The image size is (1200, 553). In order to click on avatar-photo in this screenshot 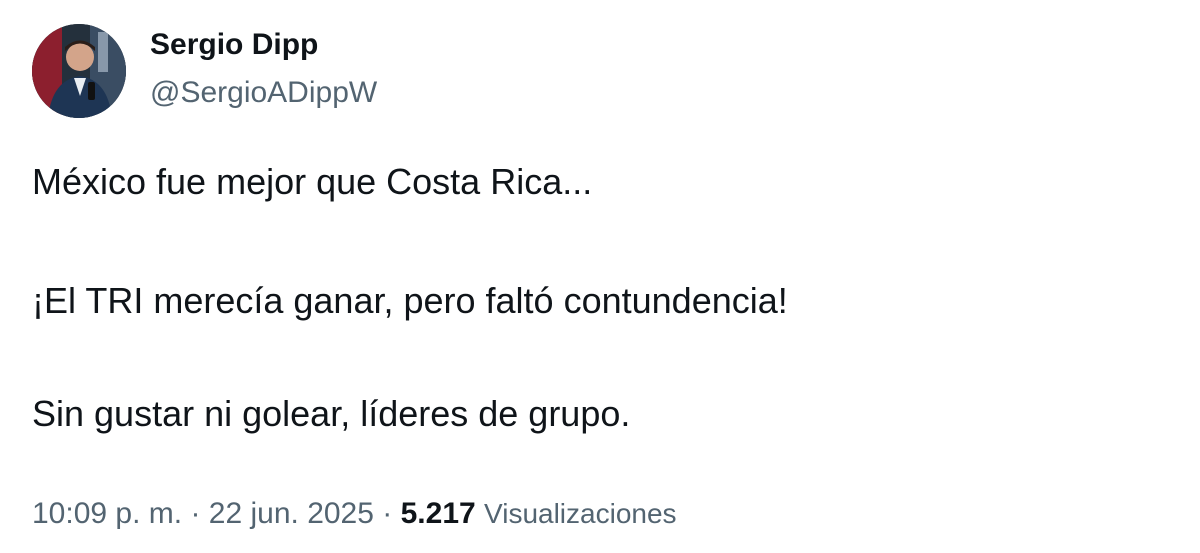, I will do `click(79, 71)`.